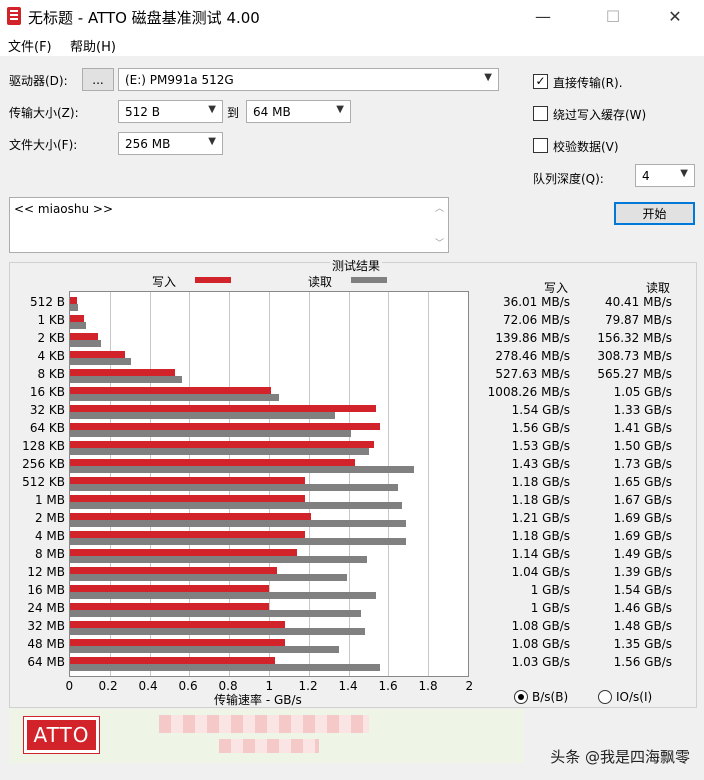 Image resolution: width=704 pixels, height=780 pixels. I want to click on category-label: 16 MB, so click(46, 590).